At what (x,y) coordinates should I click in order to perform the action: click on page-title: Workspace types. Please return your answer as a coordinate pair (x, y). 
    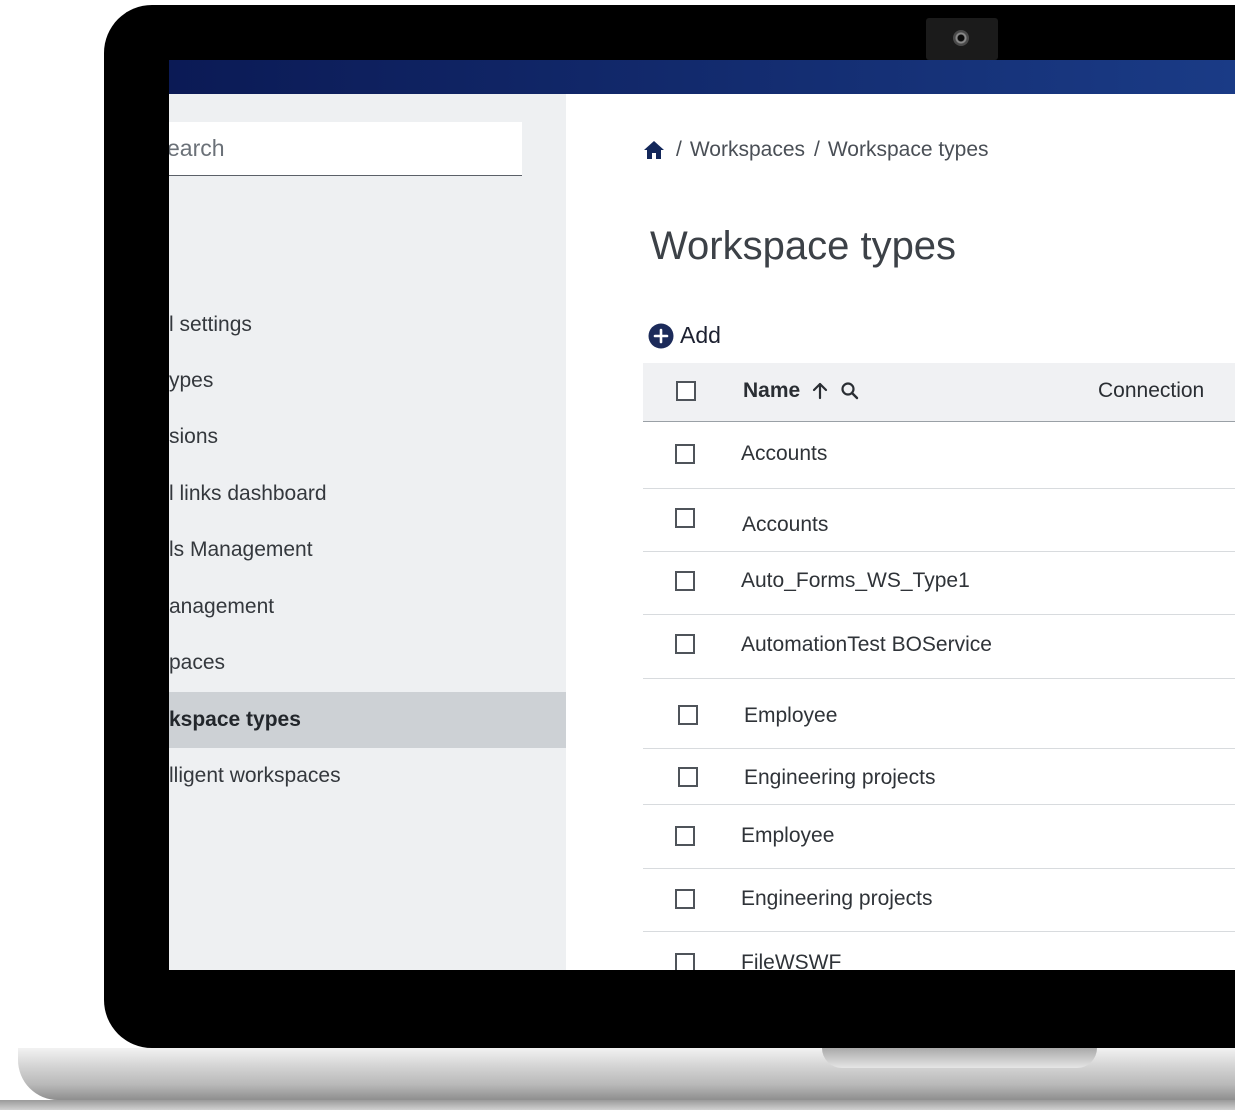
    Looking at the image, I should click on (803, 246).